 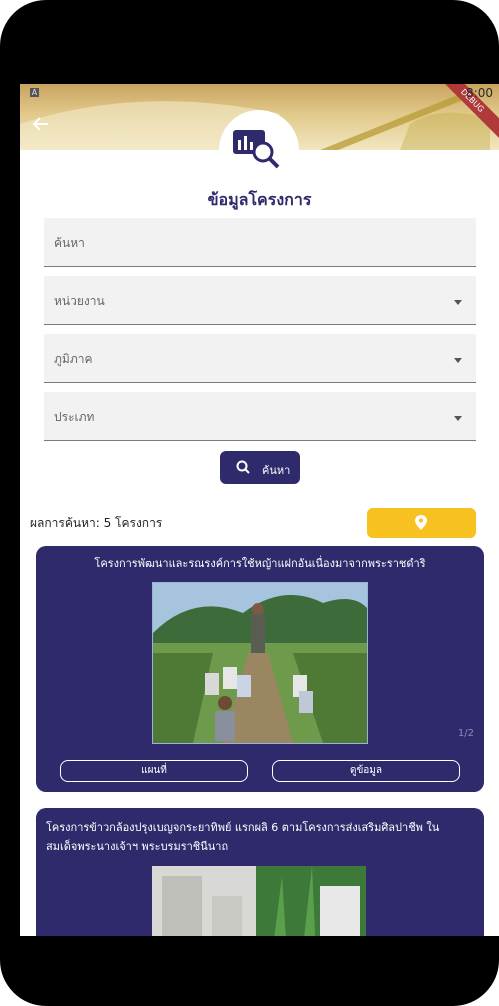 What do you see at coordinates (74, 417) in the screenshot?
I see `type-label: ประเภท` at bounding box center [74, 417].